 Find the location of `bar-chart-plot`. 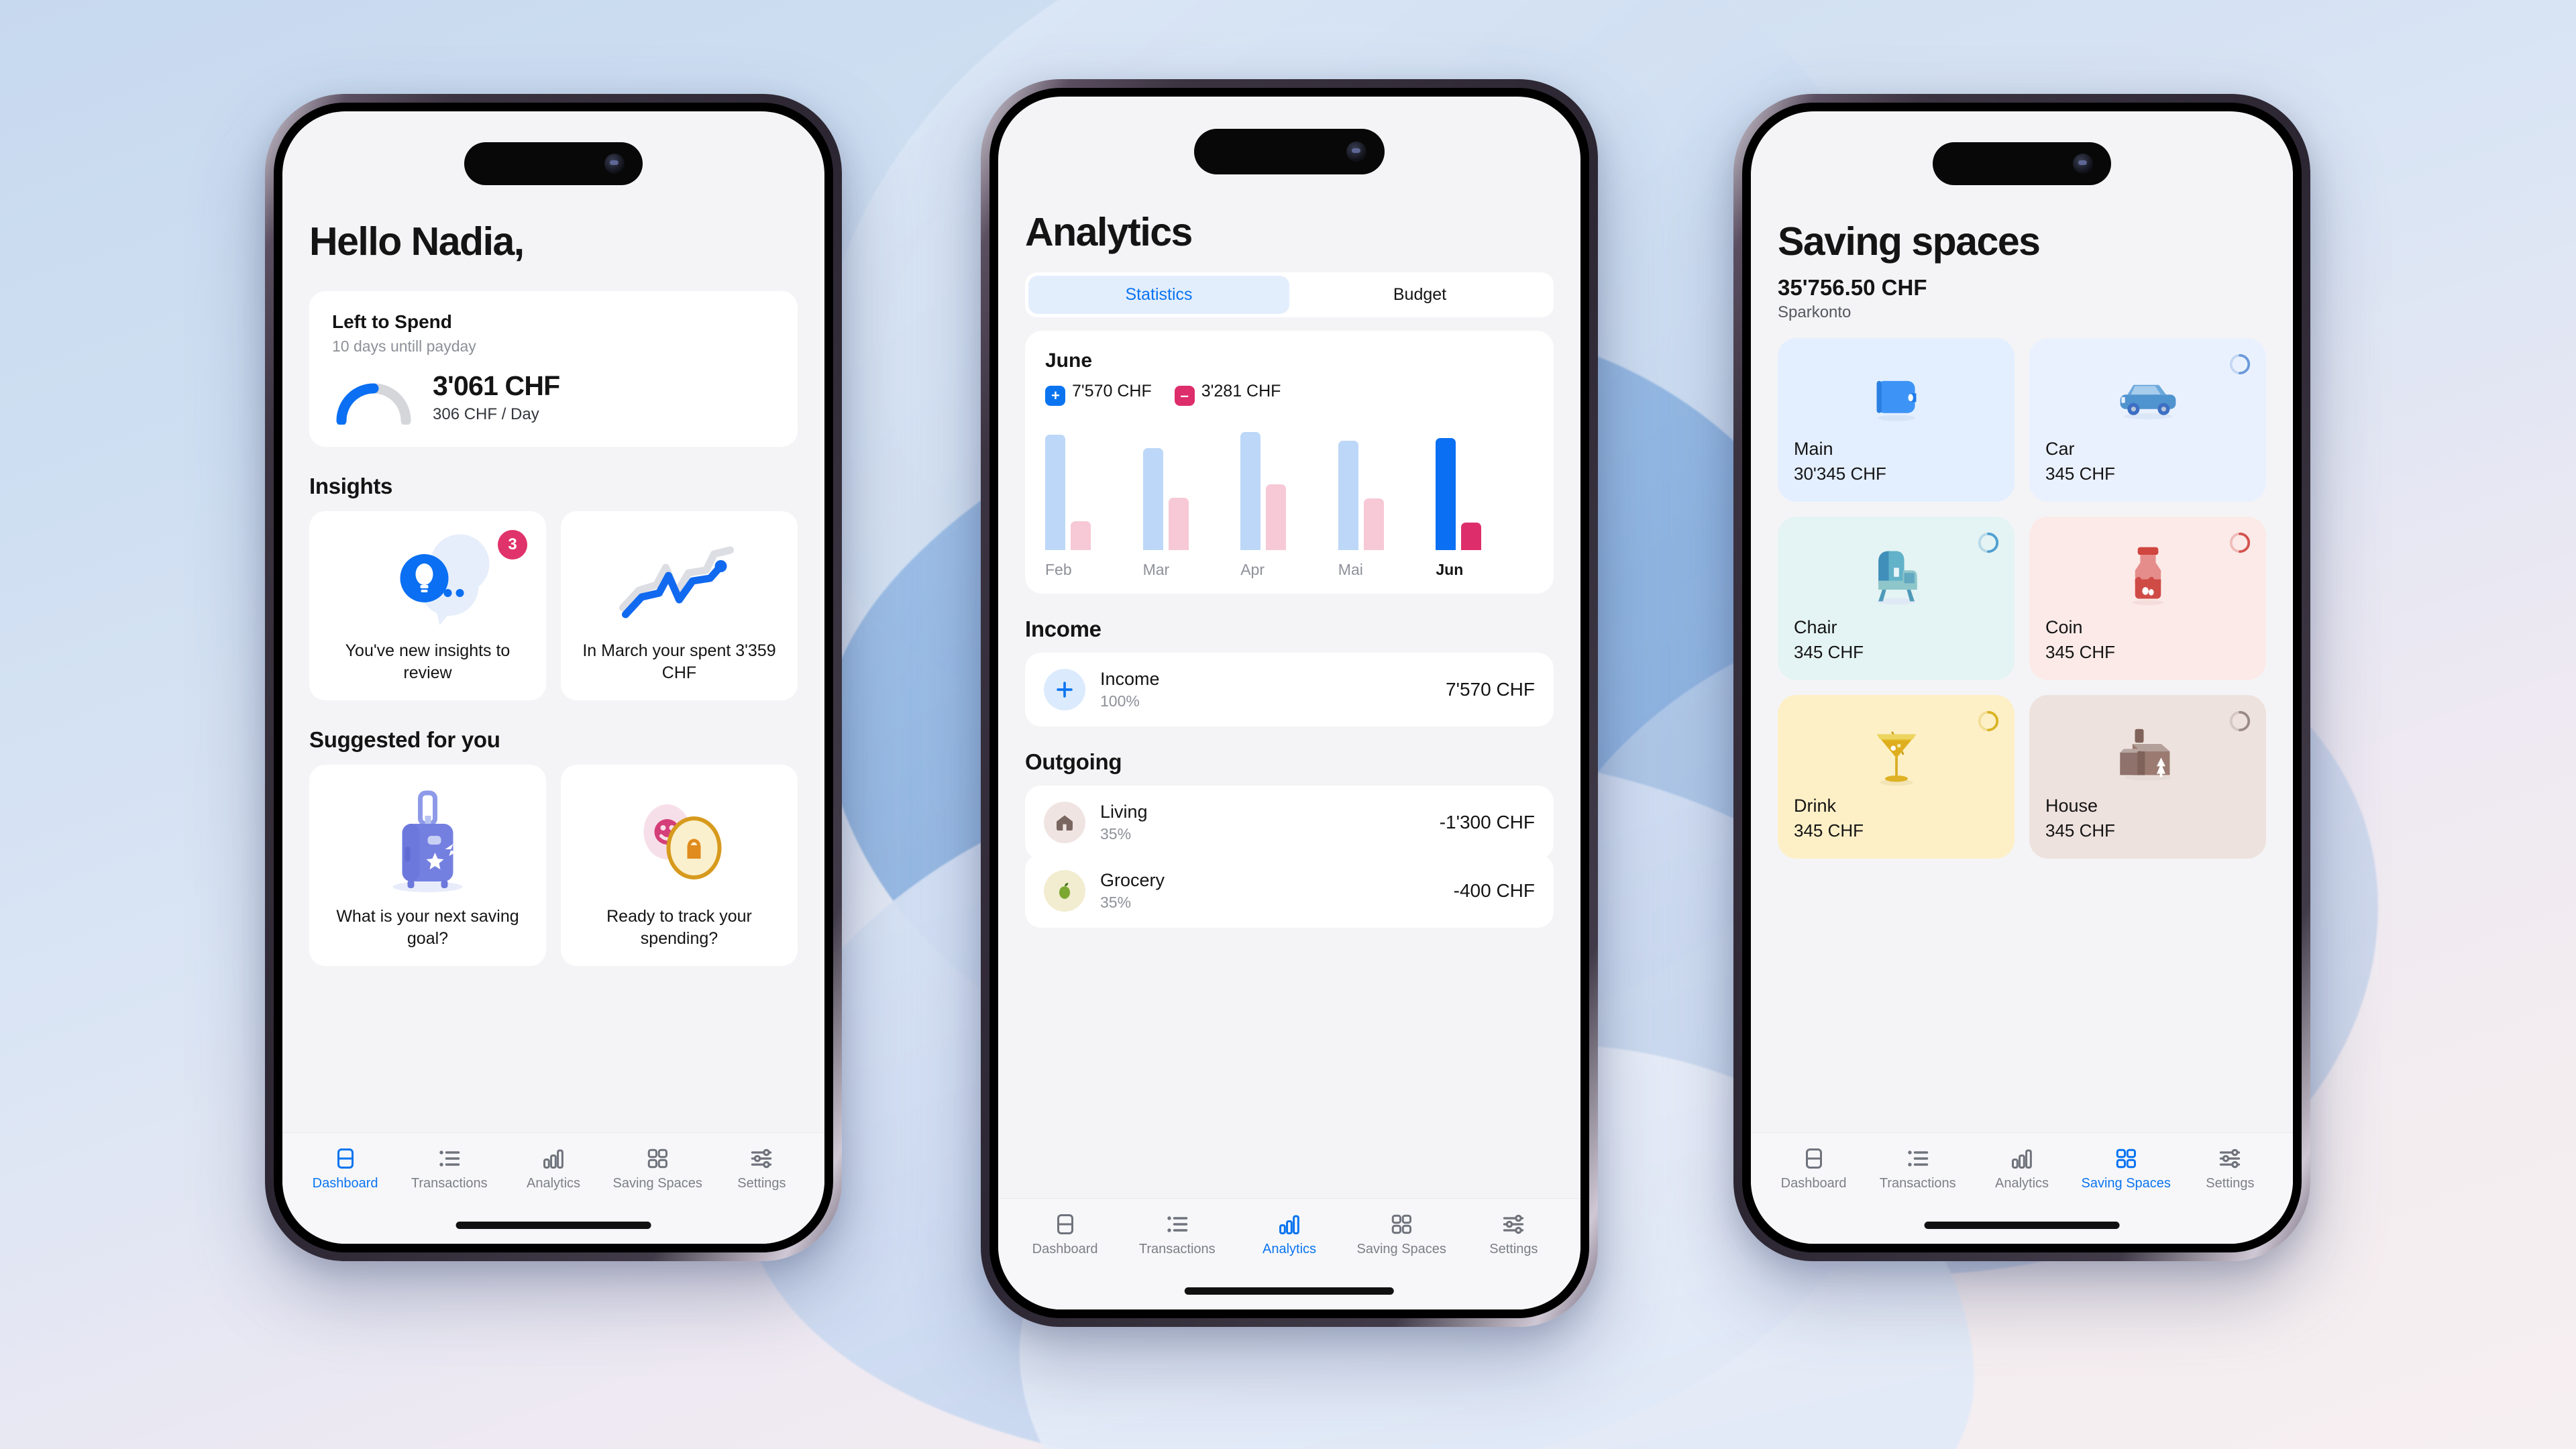

bar-chart-plot is located at coordinates (1289, 488).